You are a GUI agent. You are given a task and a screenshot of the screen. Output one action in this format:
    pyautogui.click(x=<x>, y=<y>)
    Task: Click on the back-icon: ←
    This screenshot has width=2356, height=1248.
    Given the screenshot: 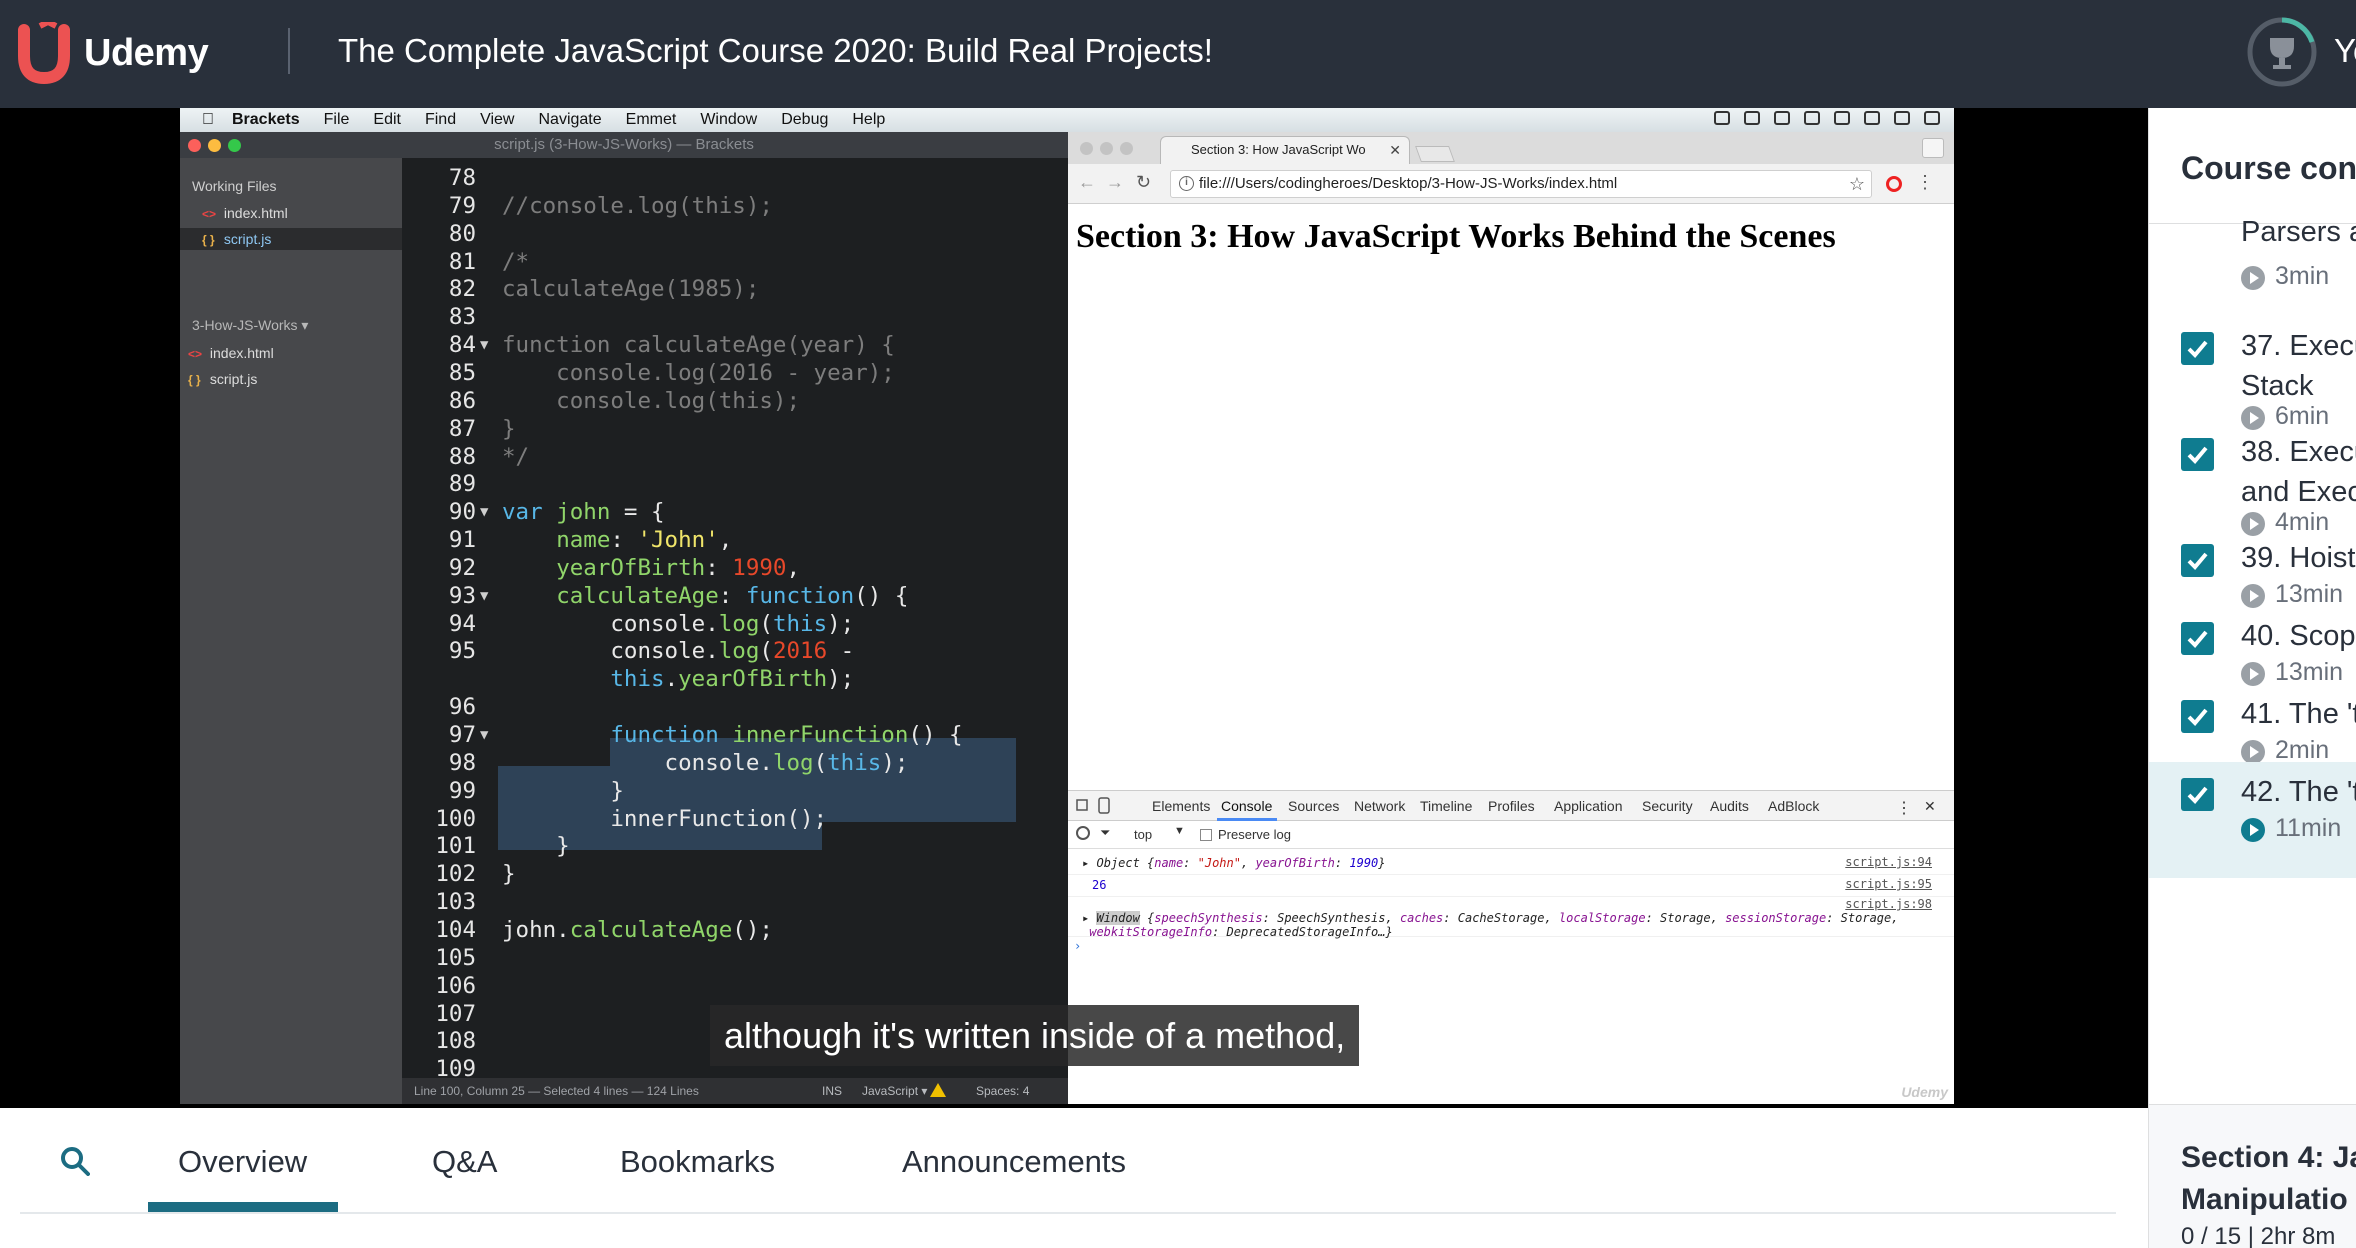 What is the action you would take?
    pyautogui.click(x=1087, y=182)
    